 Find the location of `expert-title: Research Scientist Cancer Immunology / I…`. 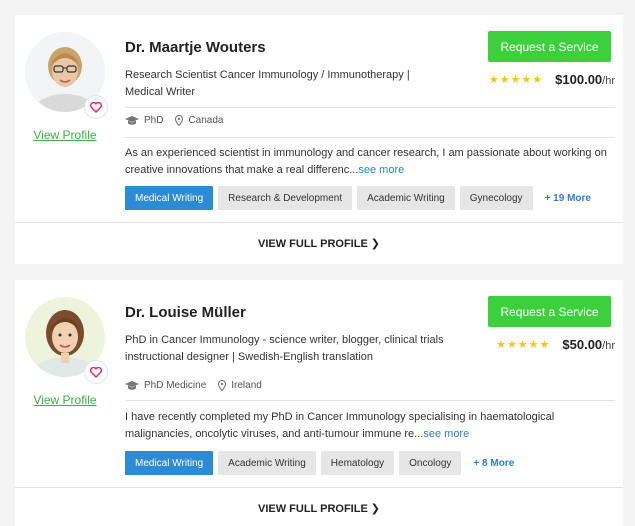

expert-title: Research Scientist Cancer Immunology / I… is located at coordinates (267, 83).